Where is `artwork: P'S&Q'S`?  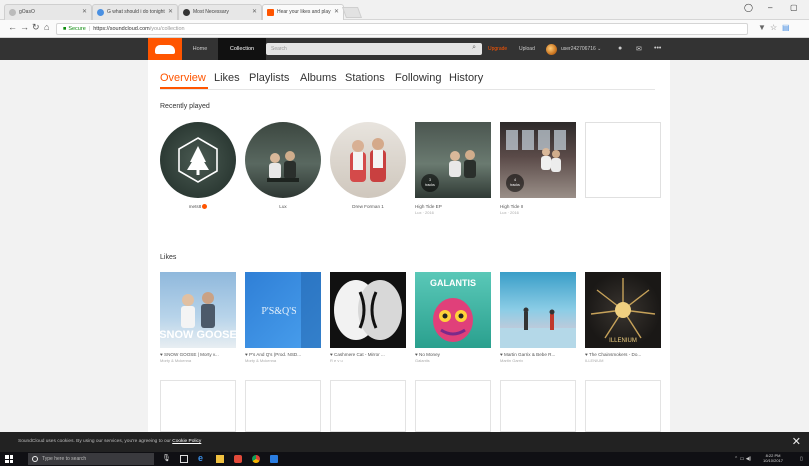
artwork: P'S&Q'S is located at coordinates (283, 310).